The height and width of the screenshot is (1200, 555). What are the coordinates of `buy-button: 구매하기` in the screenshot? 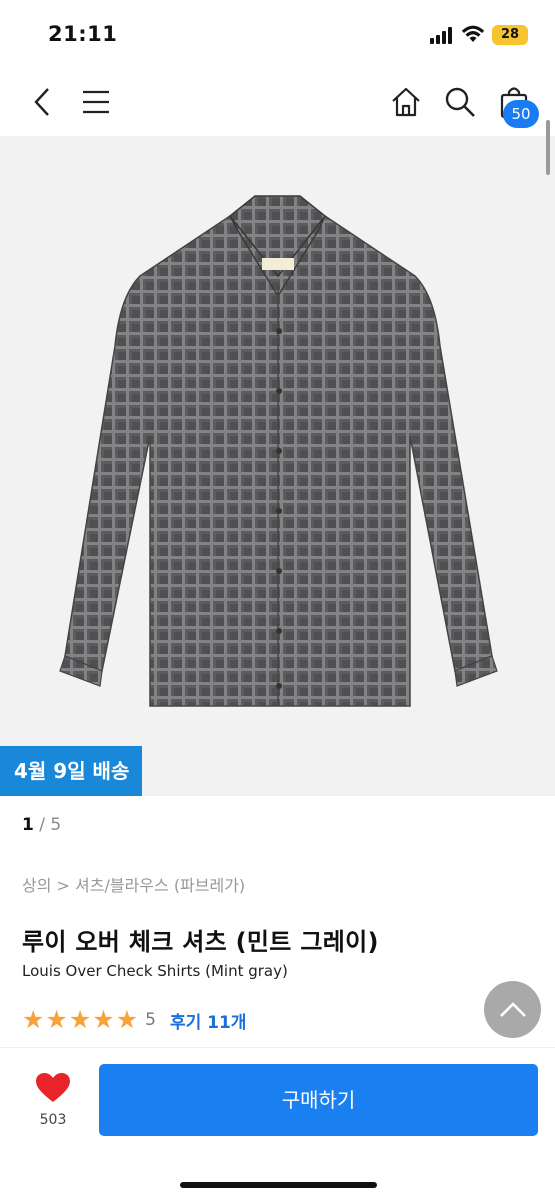 It's located at (318, 1100).